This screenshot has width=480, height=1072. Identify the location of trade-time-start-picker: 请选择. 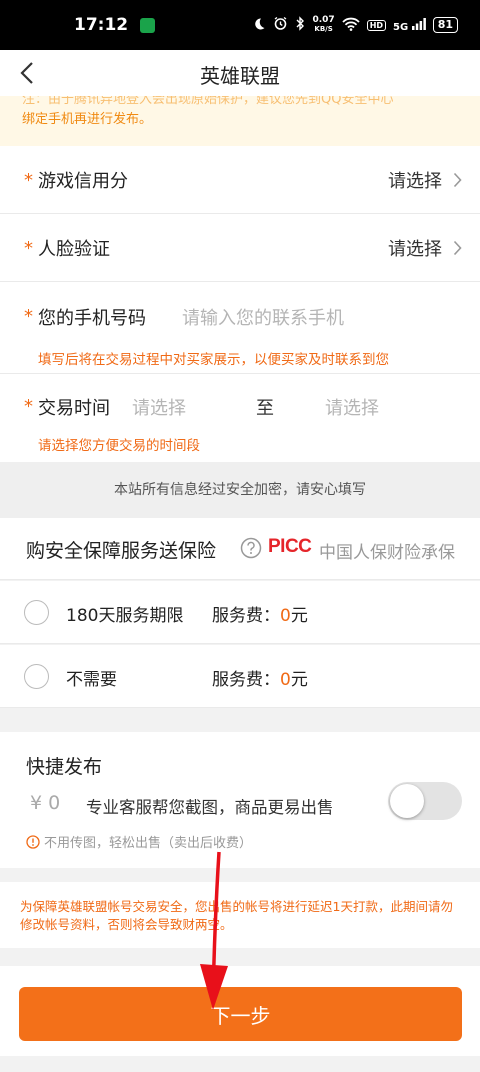
(159, 407).